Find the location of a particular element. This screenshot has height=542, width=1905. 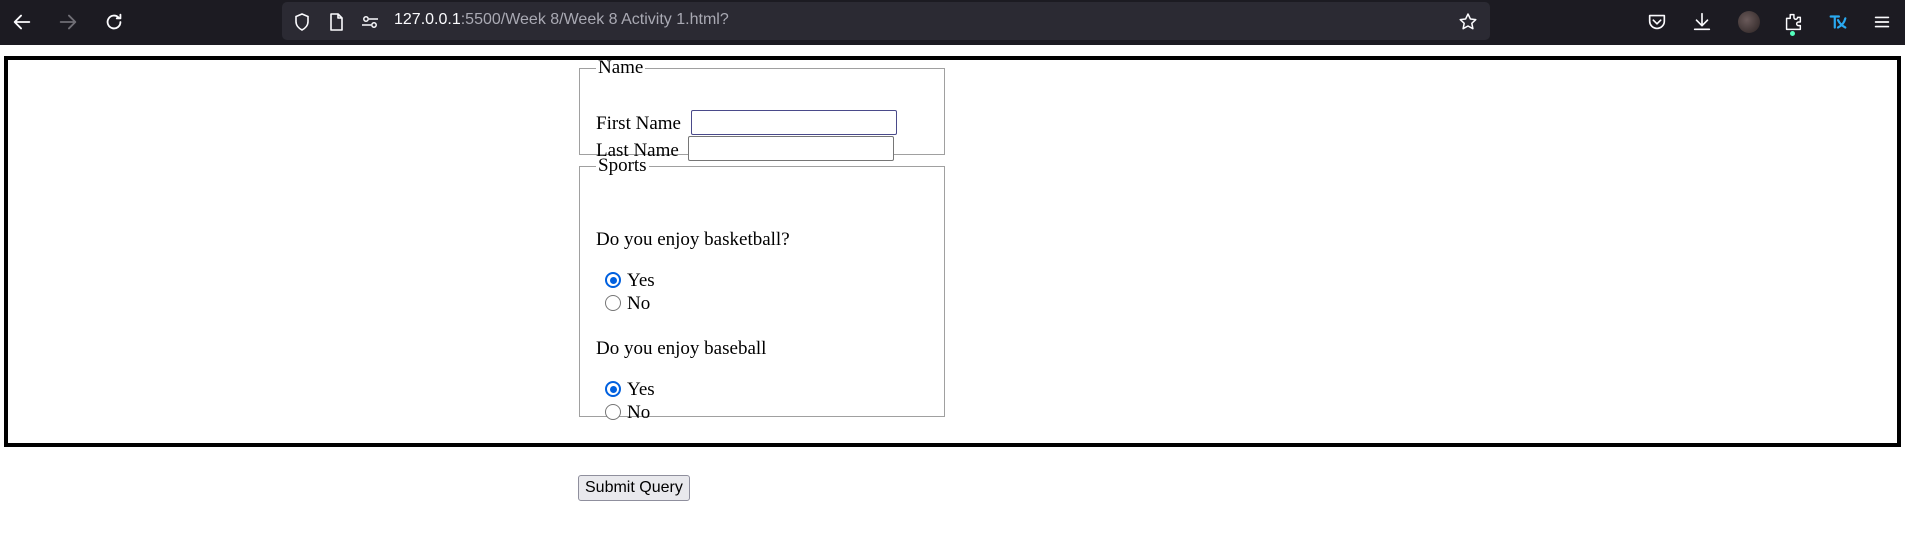

permissions-icon is located at coordinates (370, 22).